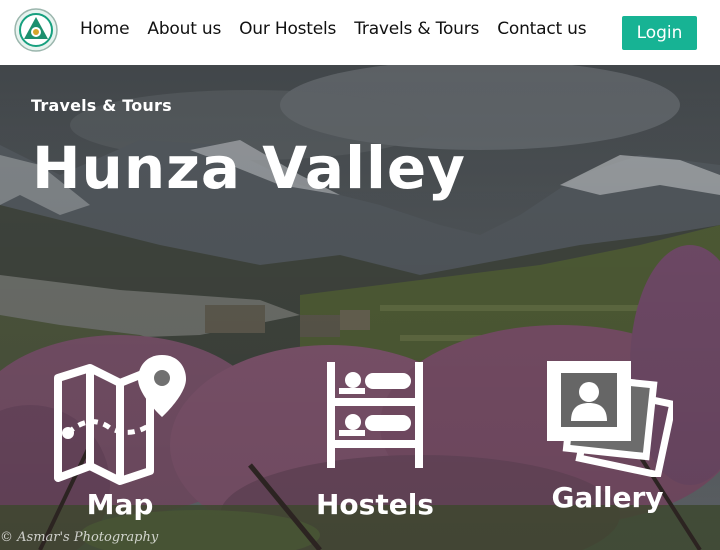 The image size is (720, 550). I want to click on hero-title: Hunza Valley, so click(249, 168).